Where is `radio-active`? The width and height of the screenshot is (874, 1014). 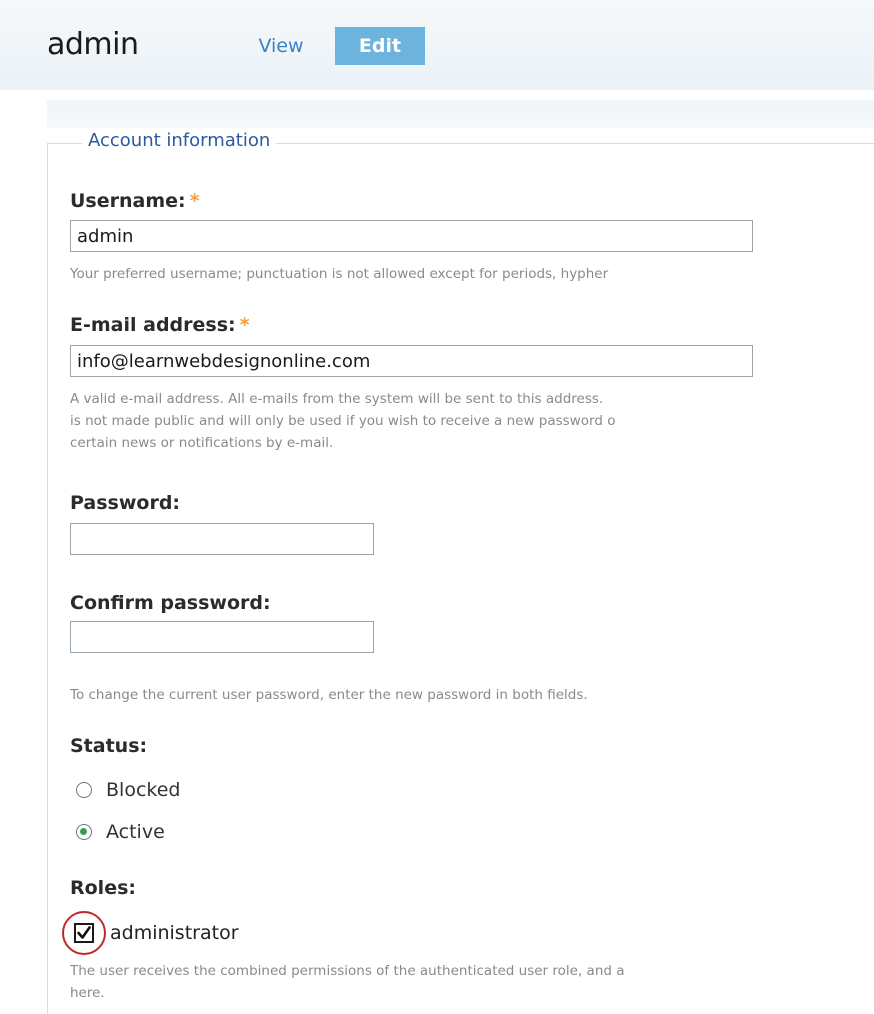 radio-active is located at coordinates (84, 832).